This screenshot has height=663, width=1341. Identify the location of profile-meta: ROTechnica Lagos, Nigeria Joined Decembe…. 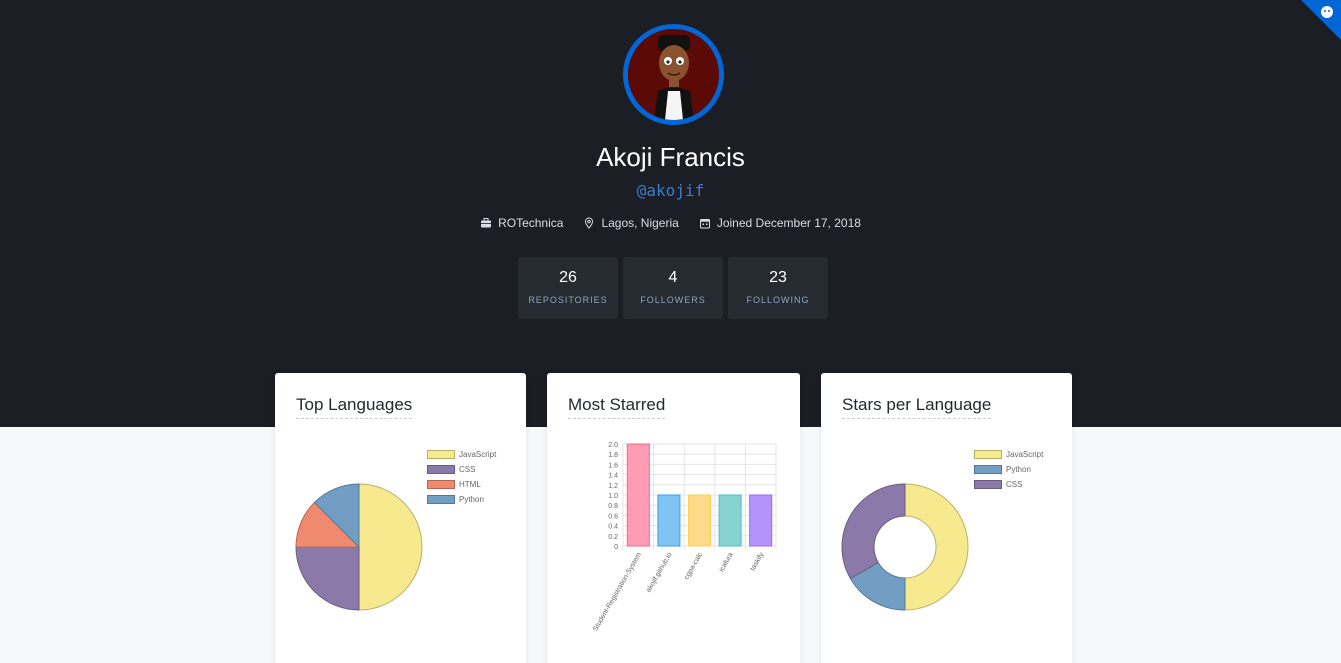
(670, 223).